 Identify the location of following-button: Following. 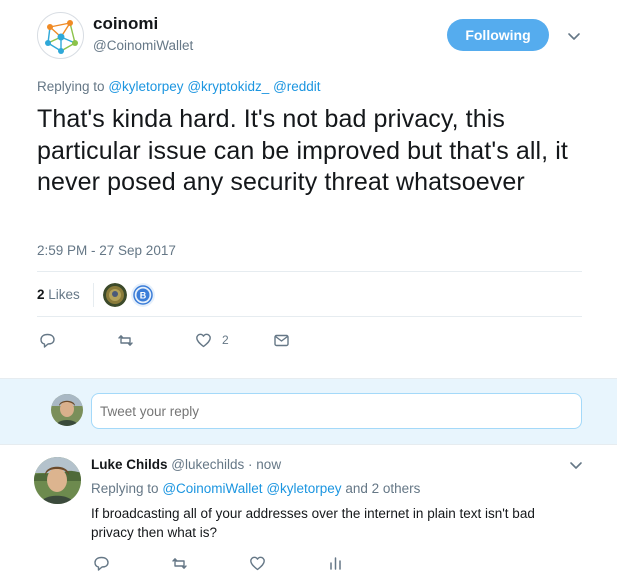
(498, 35).